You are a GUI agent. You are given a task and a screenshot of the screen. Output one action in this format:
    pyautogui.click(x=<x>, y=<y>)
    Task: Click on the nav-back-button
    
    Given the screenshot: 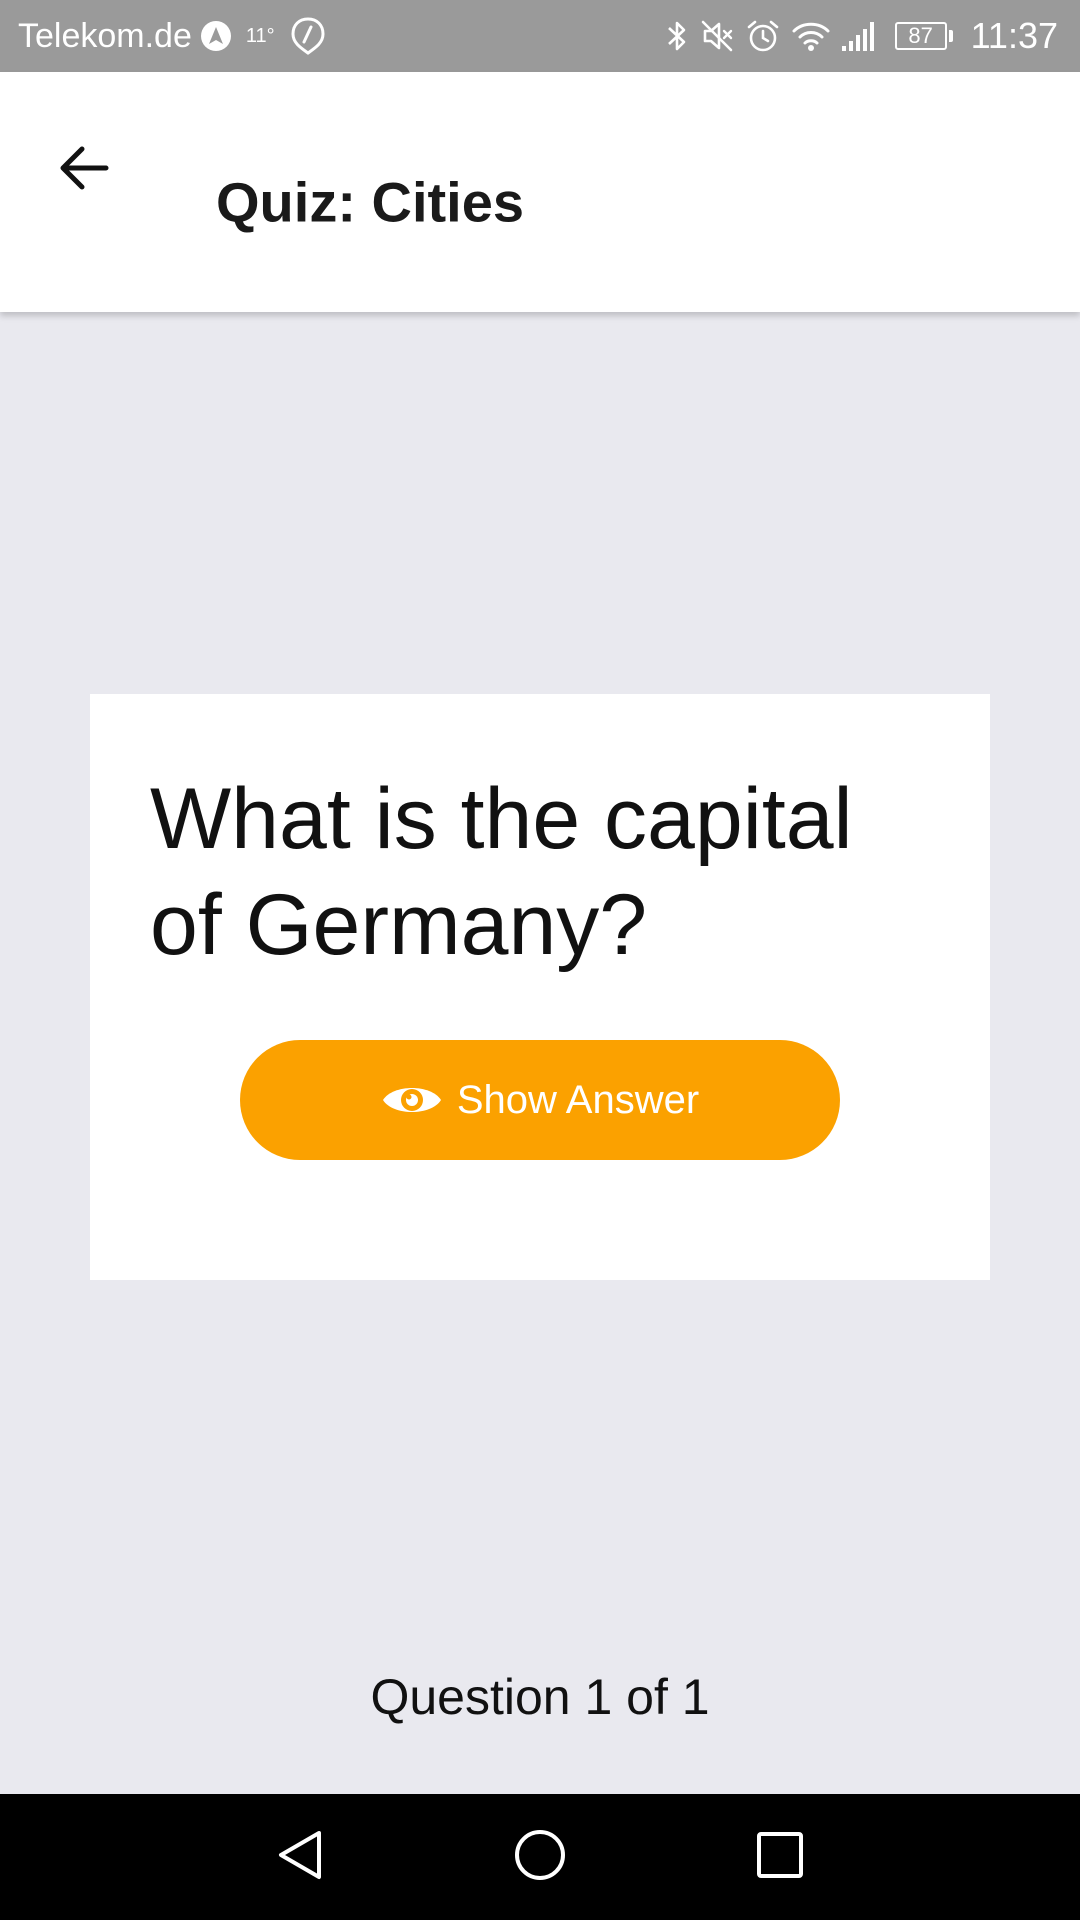 What is the action you would take?
    pyautogui.click(x=300, y=1857)
    